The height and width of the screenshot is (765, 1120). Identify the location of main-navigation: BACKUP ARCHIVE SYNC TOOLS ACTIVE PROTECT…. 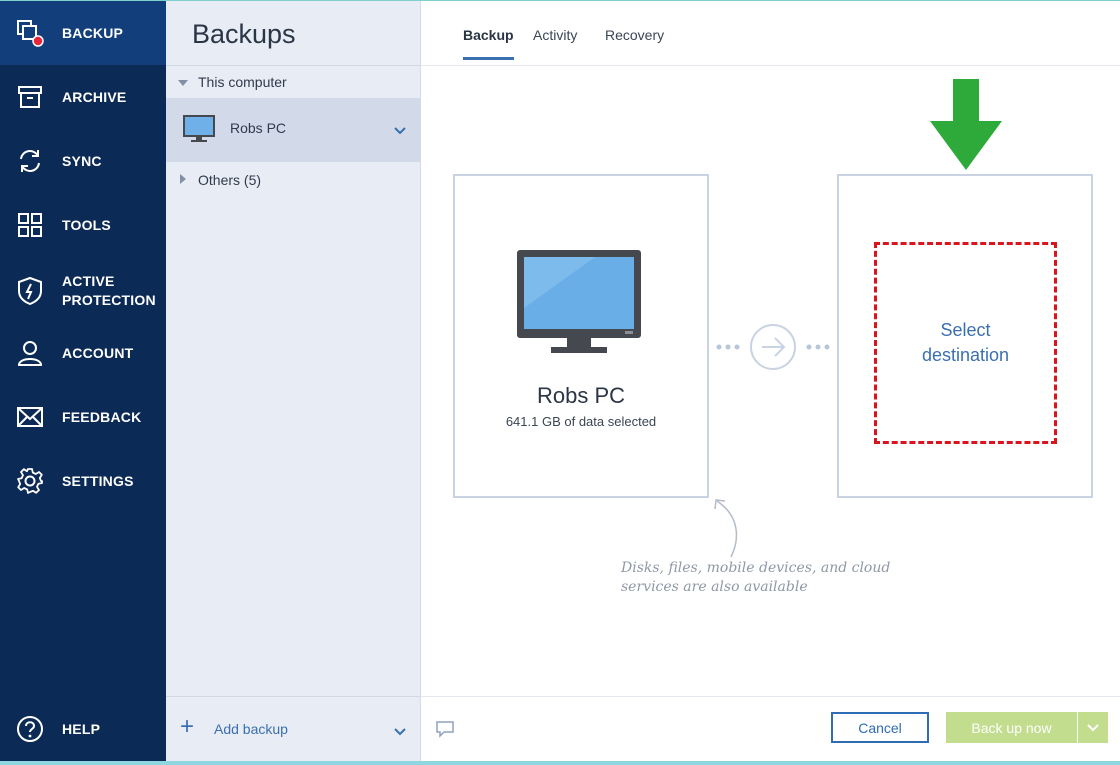
(83, 381).